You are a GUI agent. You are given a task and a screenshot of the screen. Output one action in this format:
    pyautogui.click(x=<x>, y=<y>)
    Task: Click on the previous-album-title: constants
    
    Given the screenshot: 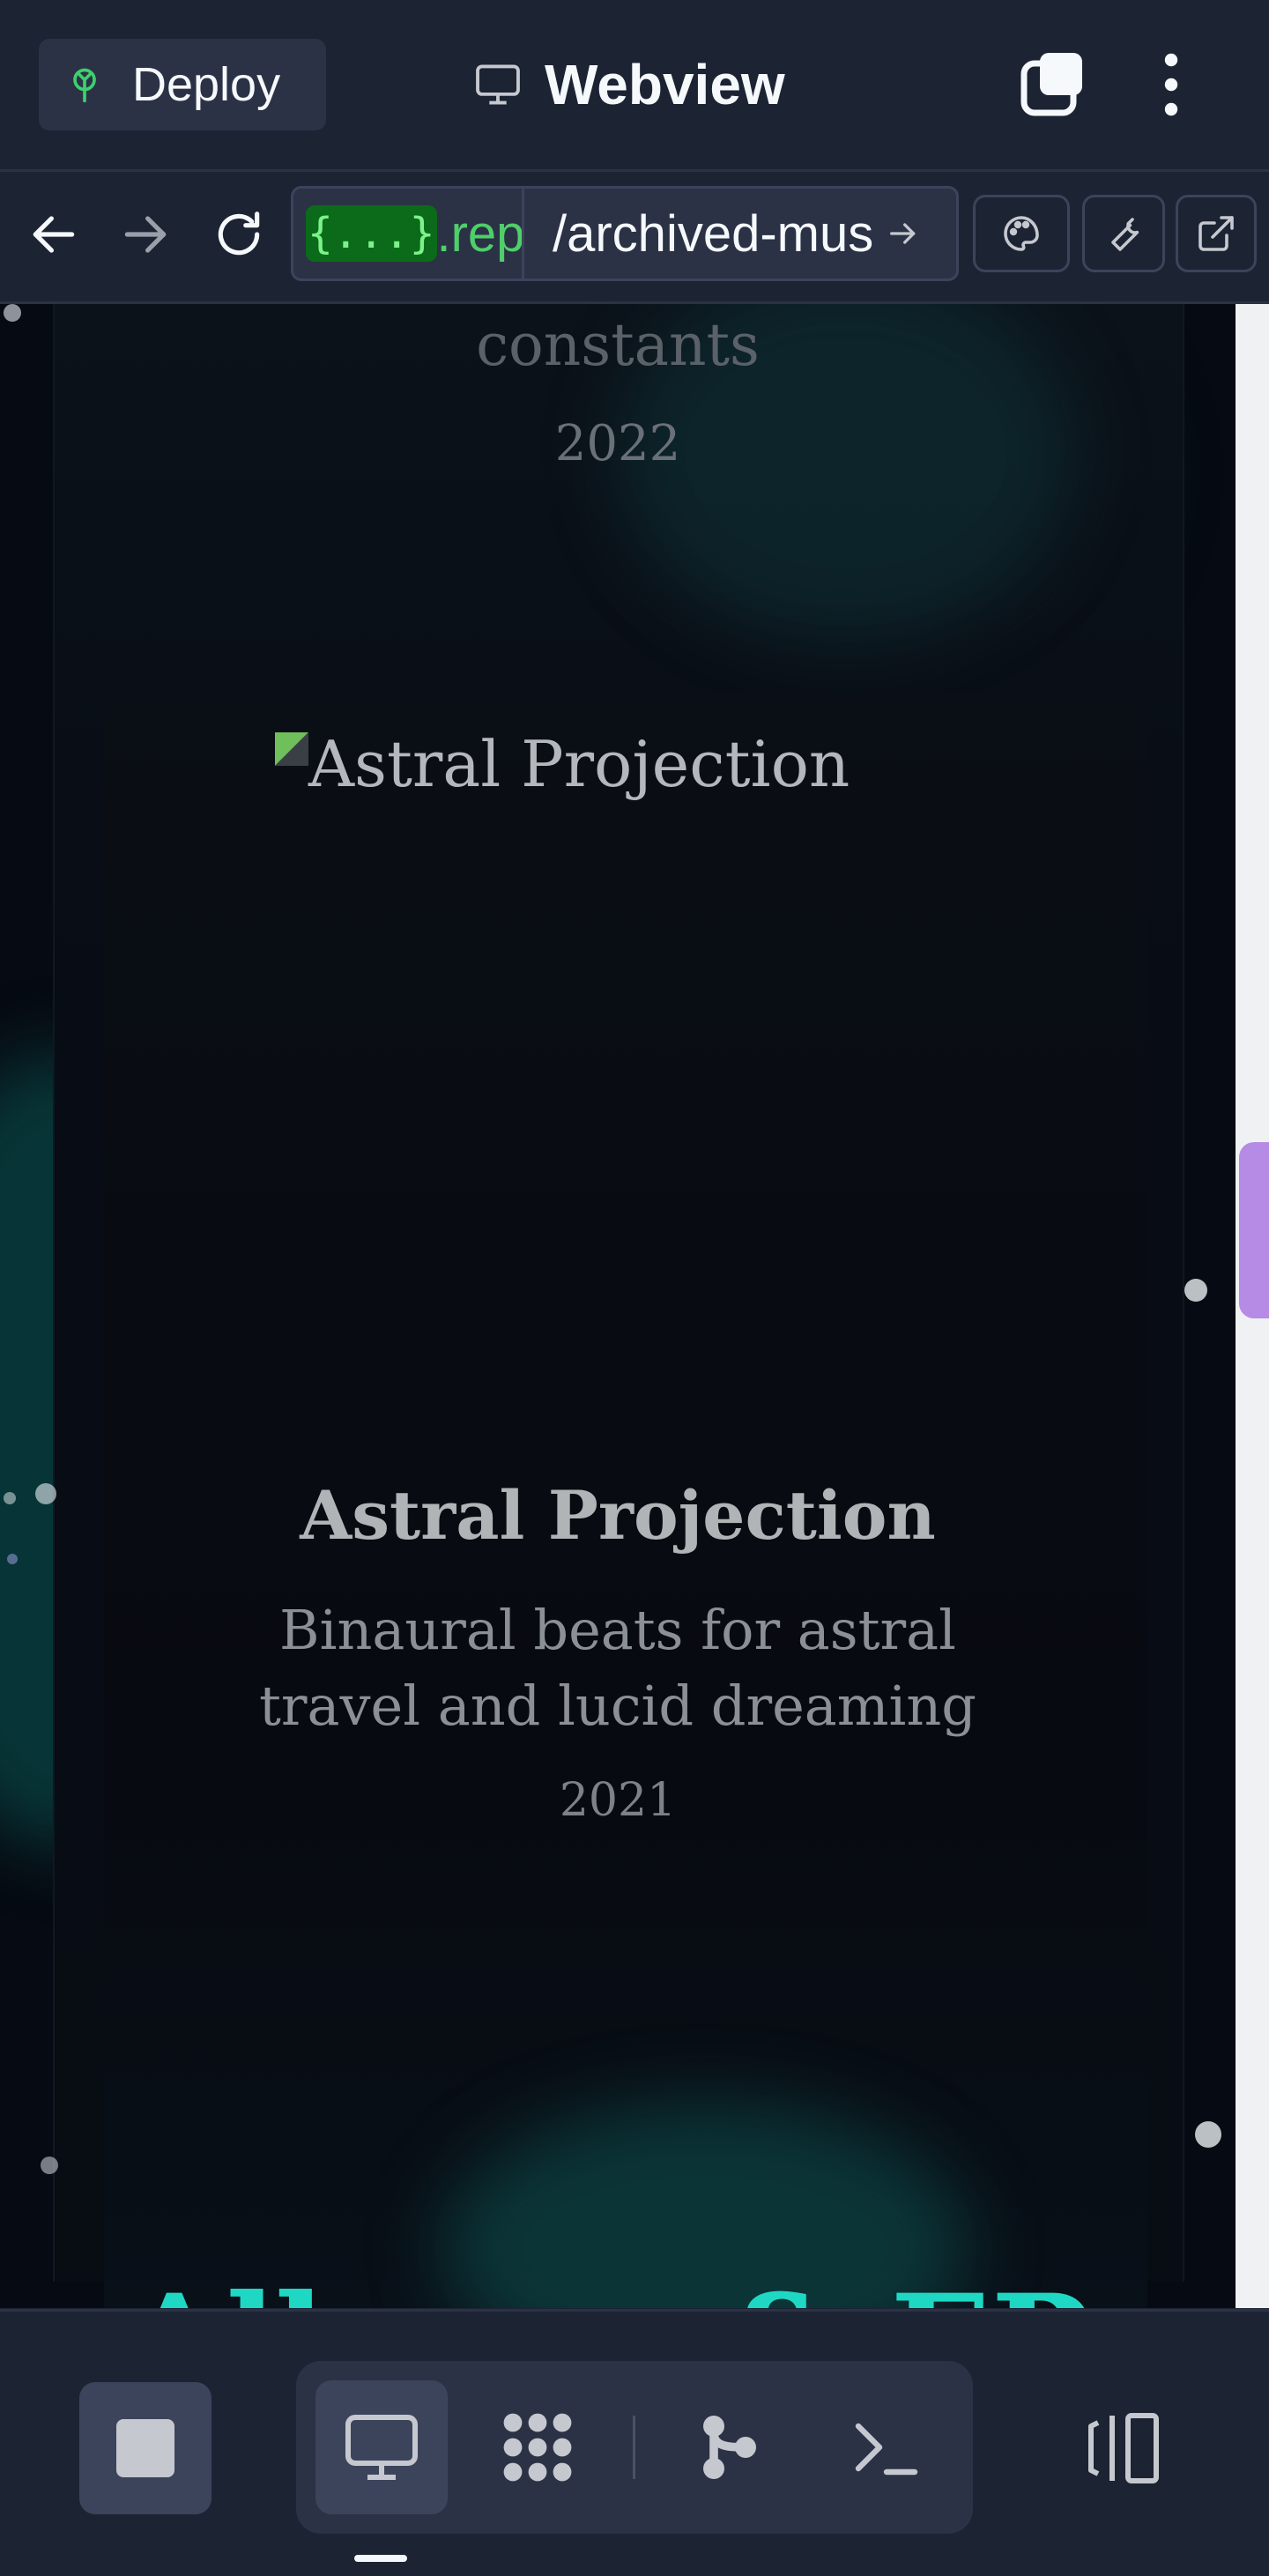 What is the action you would take?
    pyautogui.click(x=618, y=345)
    